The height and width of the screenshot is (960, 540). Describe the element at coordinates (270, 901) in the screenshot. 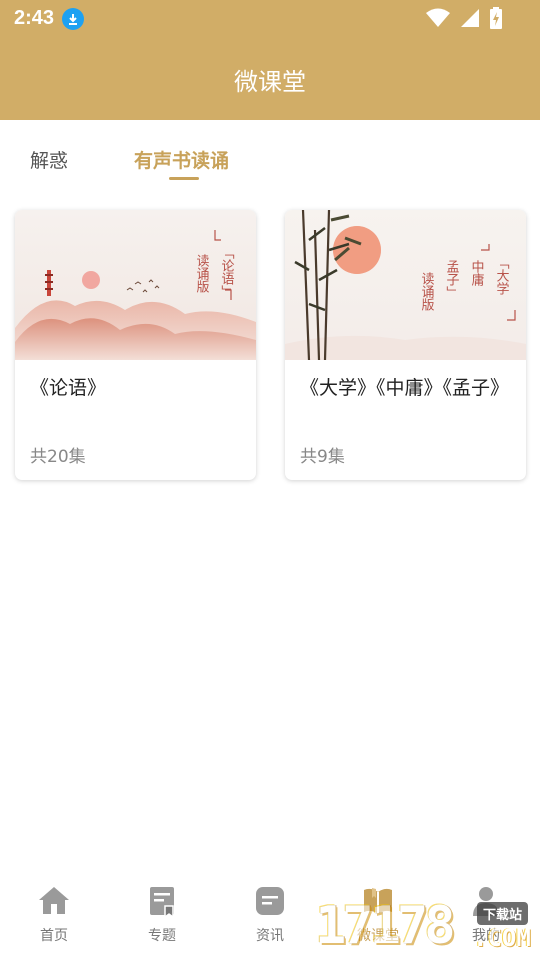

I see `news-icon` at that location.